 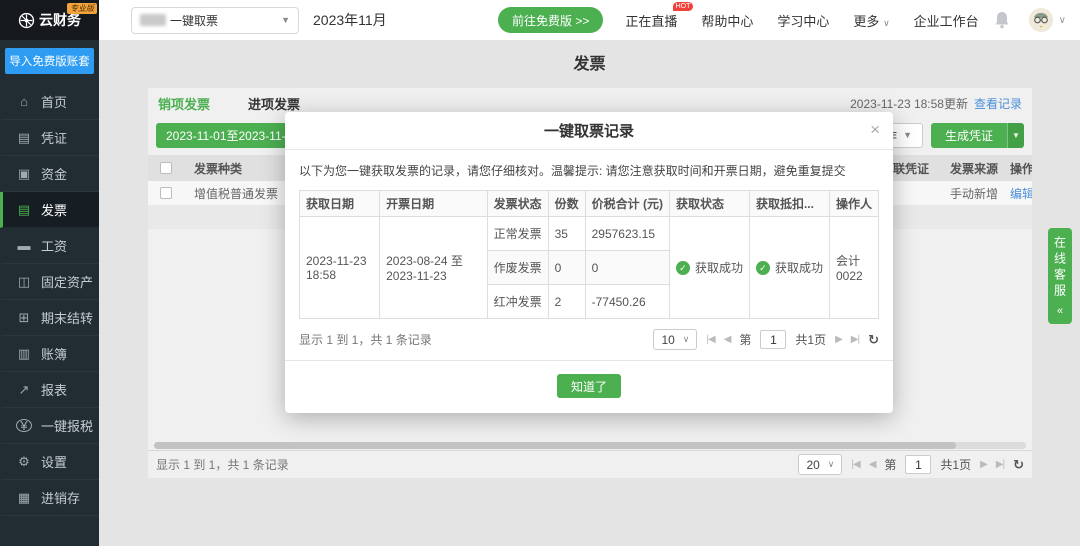 I want to click on modal-page-size-select: 10 ∨, so click(x=675, y=339).